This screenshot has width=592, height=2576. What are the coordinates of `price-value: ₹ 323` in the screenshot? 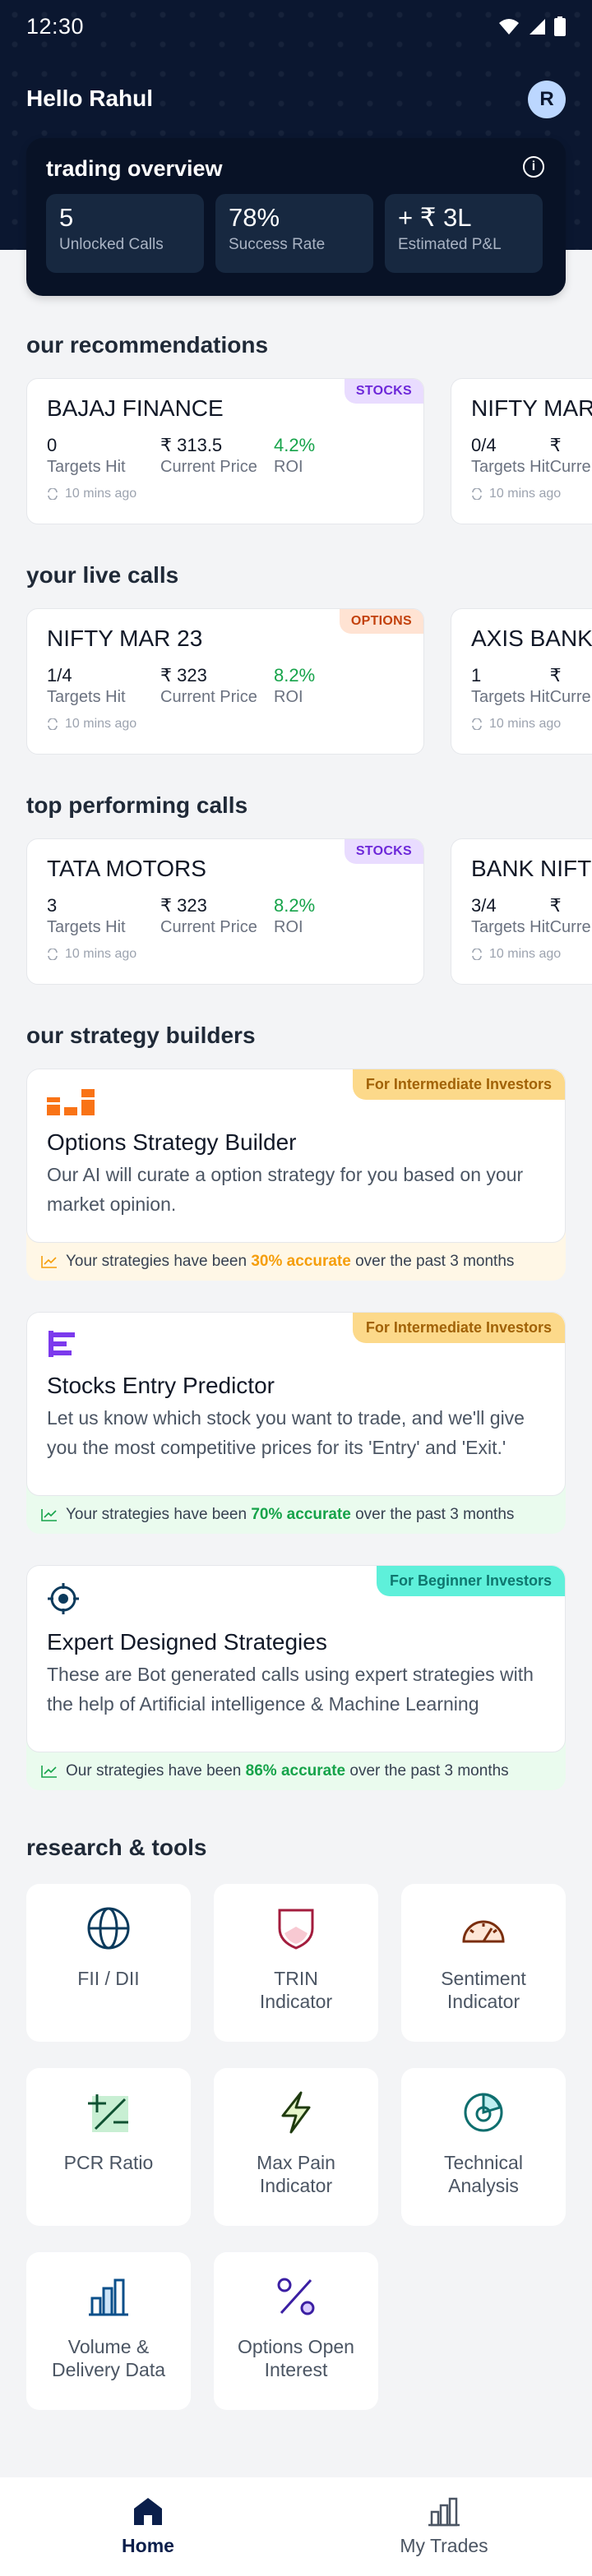 It's located at (183, 905).